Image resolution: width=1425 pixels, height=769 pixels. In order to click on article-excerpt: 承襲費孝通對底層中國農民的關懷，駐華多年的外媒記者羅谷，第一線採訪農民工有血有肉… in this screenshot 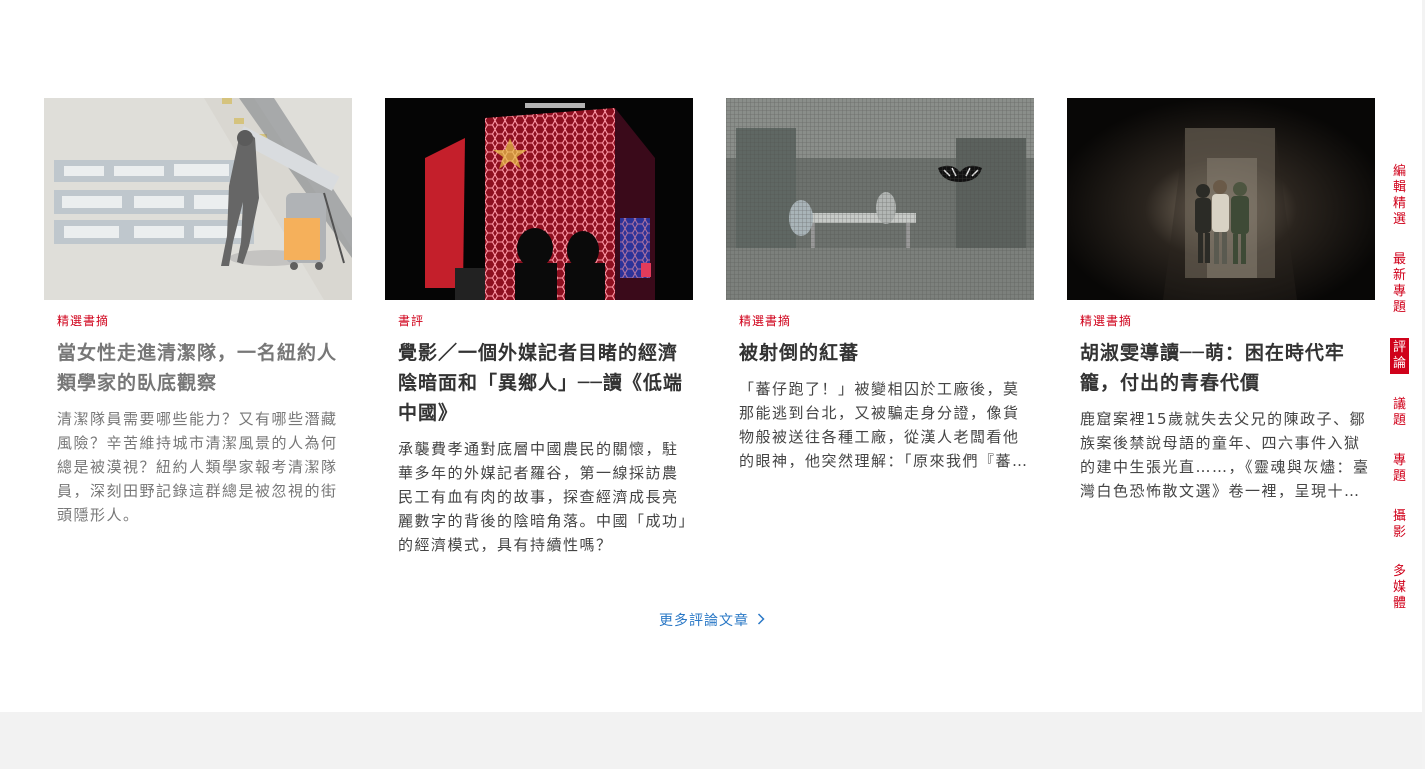, I will do `click(543, 497)`.